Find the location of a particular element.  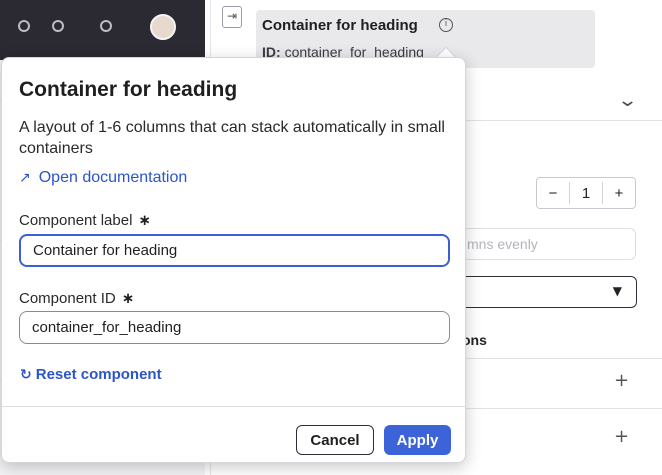

component-id-input is located at coordinates (234, 327).